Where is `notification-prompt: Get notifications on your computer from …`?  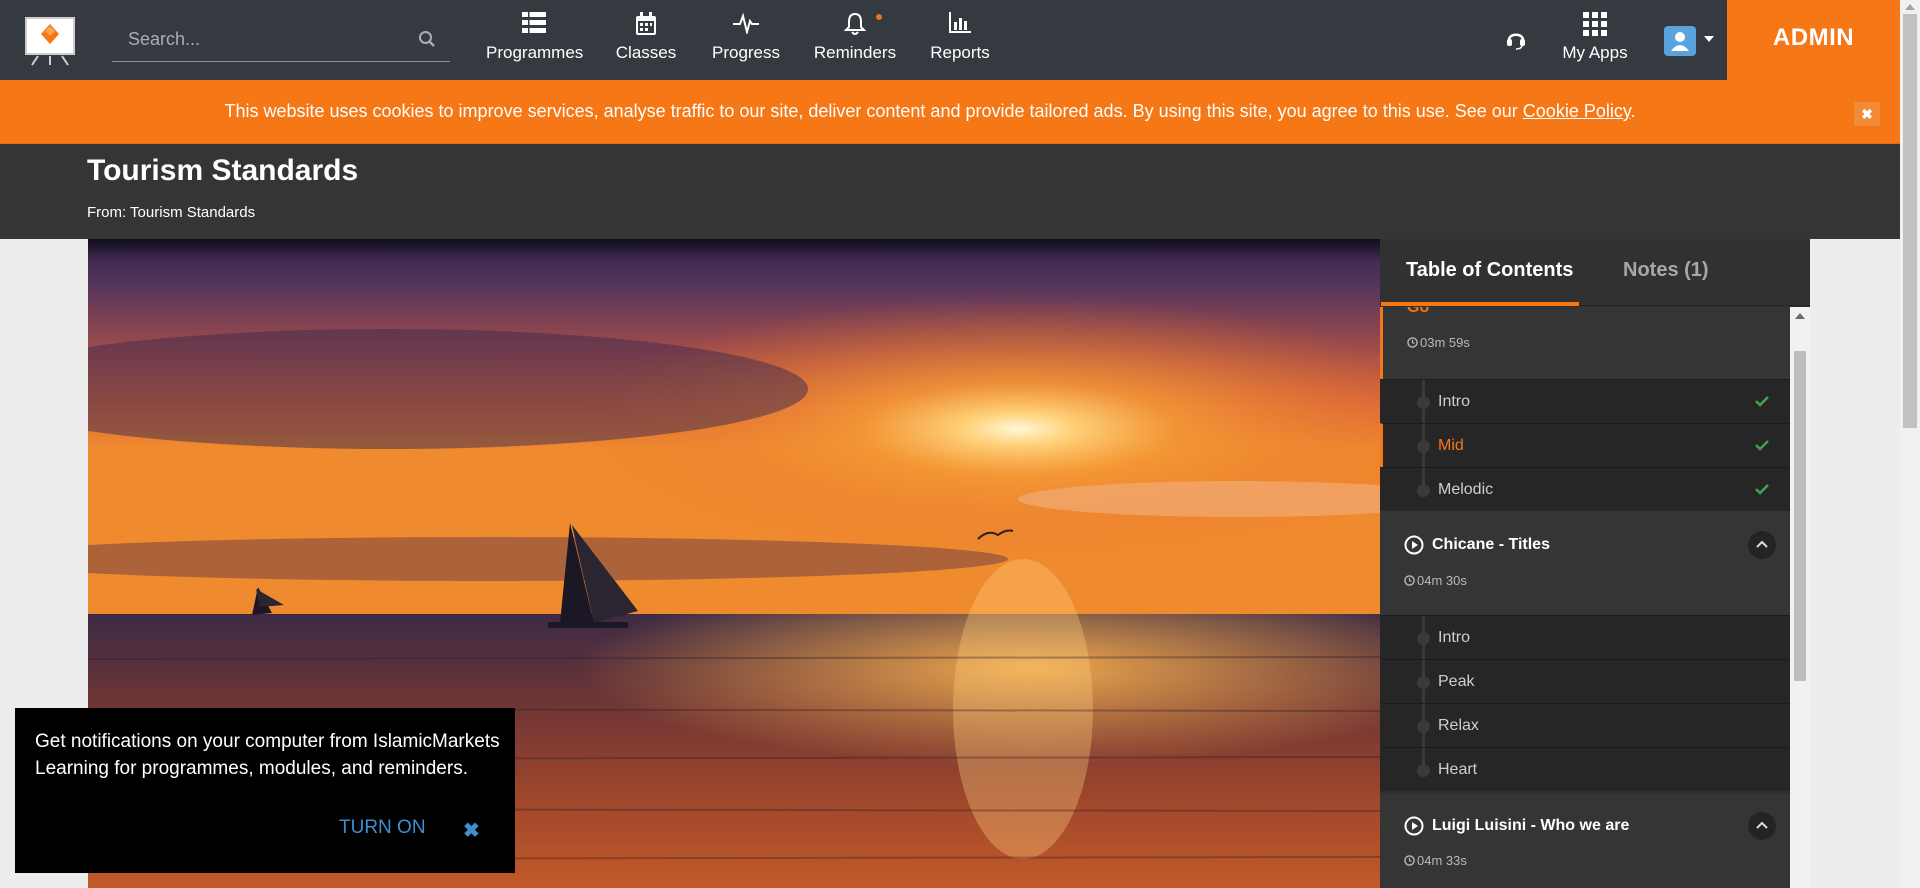
notification-prompt: Get notifications on your computer from … is located at coordinates (265, 790).